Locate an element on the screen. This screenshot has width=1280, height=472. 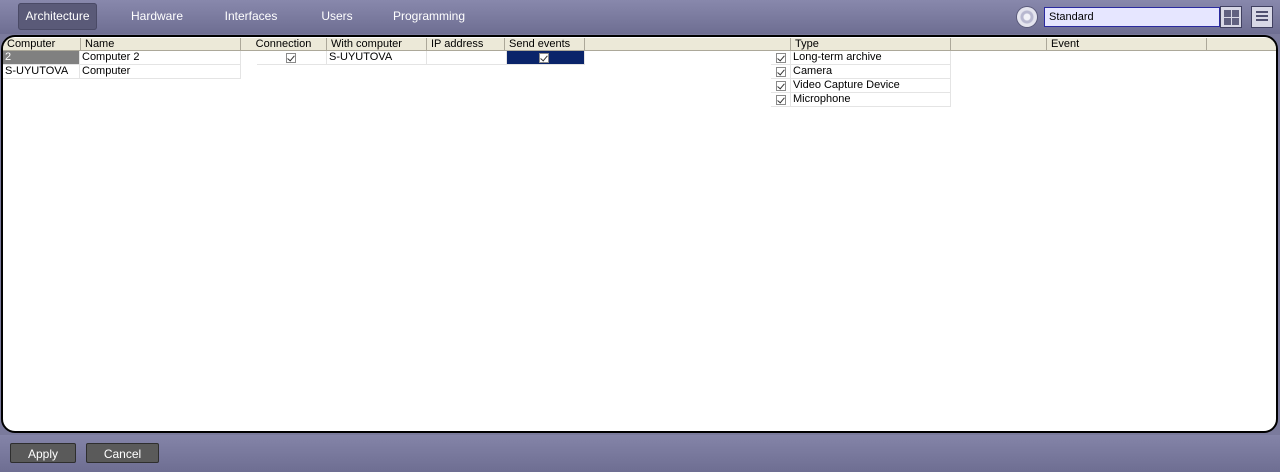
grid-icon is located at coordinates (1231, 17).